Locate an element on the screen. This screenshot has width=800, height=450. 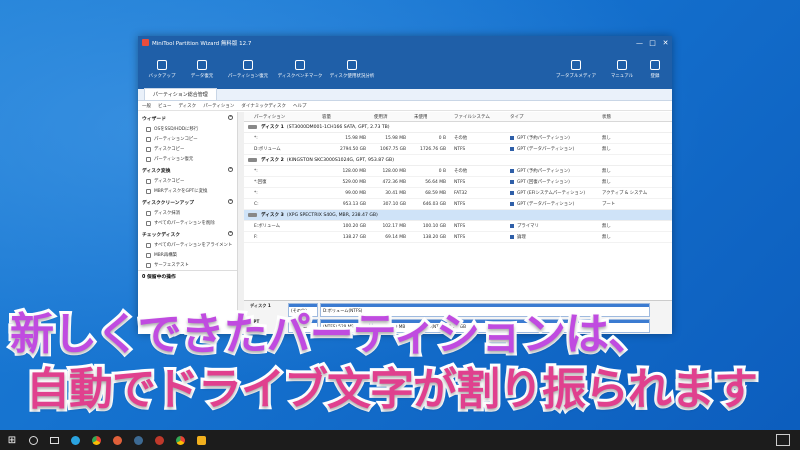
col-capacity: 容量 is located at coordinates (348, 117).